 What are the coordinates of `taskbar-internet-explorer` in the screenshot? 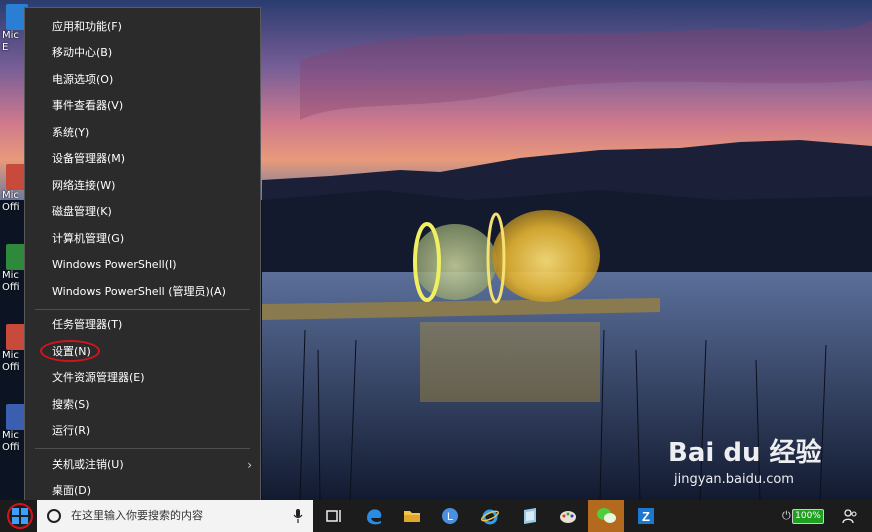 It's located at (490, 516).